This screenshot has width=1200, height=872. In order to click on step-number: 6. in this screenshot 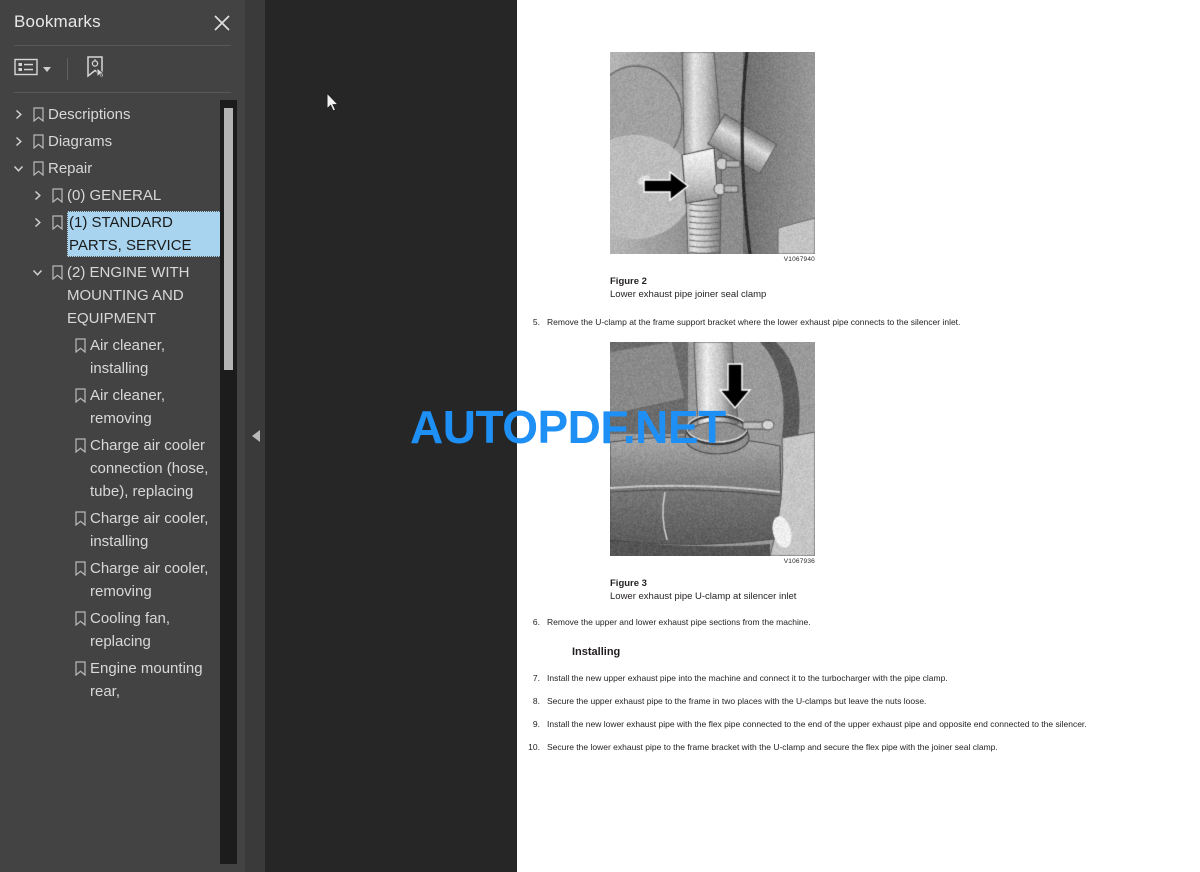, I will do `click(536, 622)`.